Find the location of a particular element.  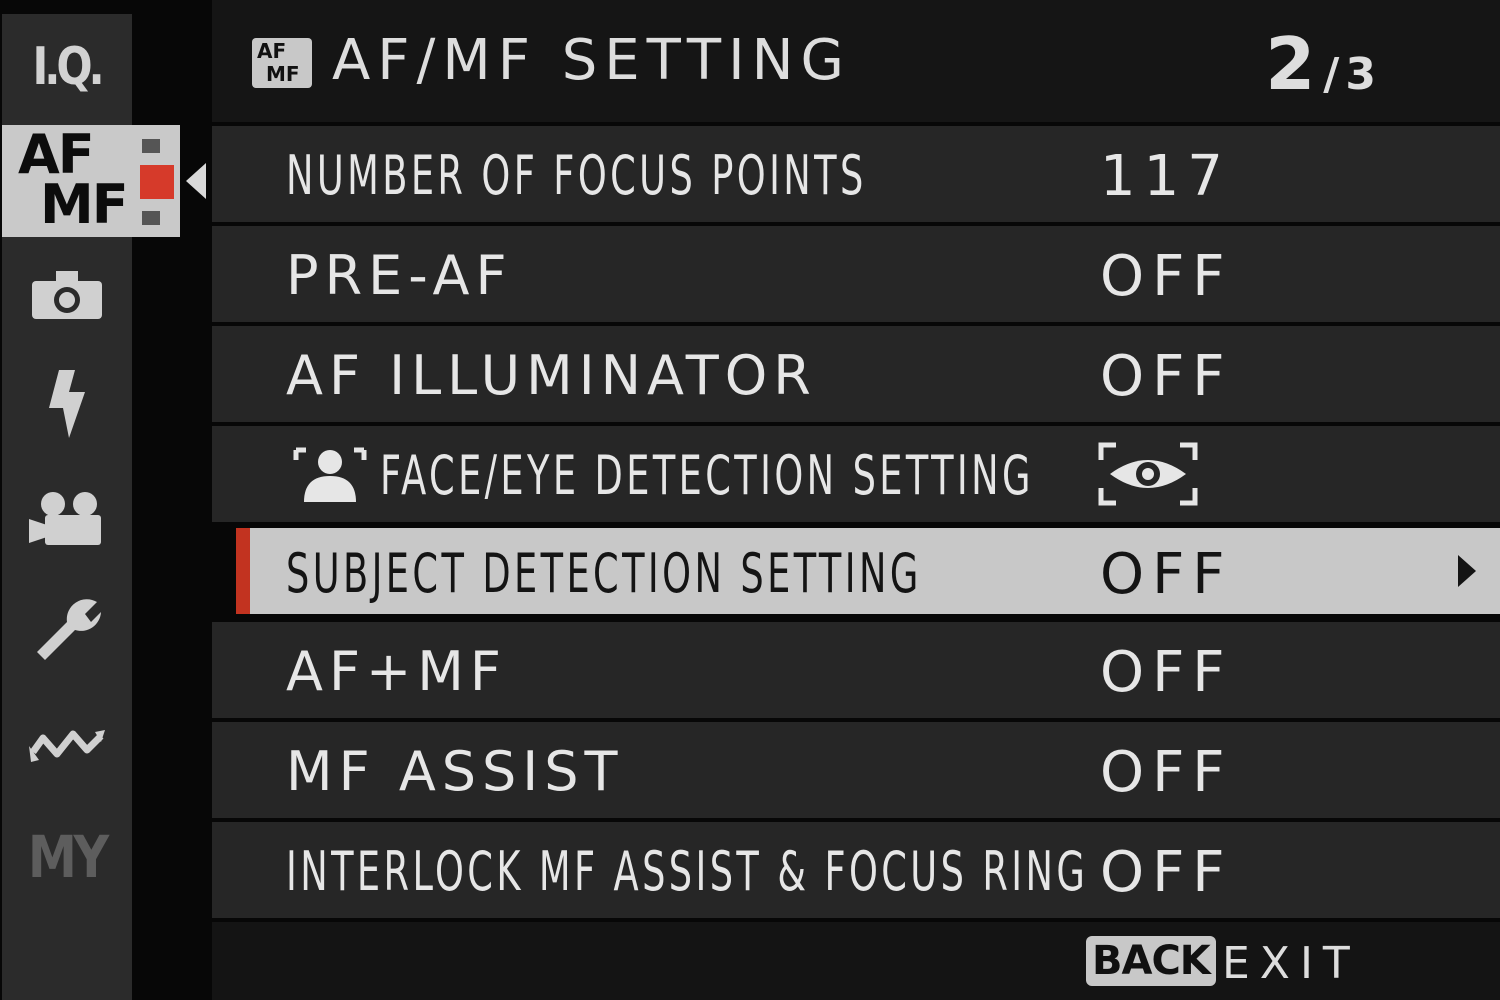

sidebar-item-afmf: AF MF is located at coordinates (91, 181).